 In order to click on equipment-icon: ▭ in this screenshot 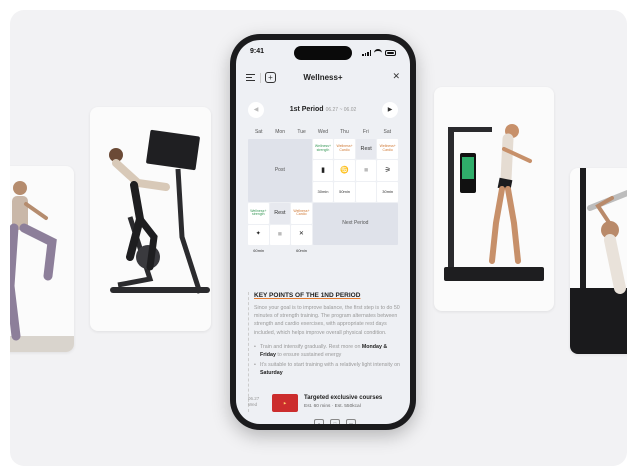, I will do `click(351, 421)`.